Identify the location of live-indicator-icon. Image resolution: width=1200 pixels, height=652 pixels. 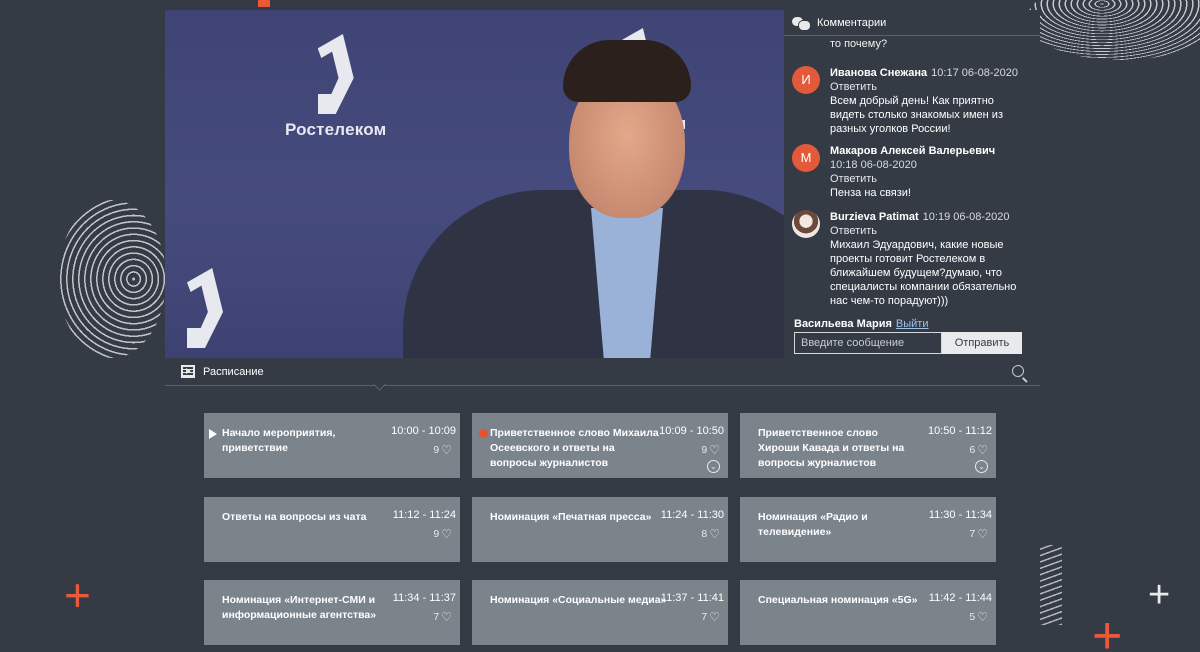
(483, 433).